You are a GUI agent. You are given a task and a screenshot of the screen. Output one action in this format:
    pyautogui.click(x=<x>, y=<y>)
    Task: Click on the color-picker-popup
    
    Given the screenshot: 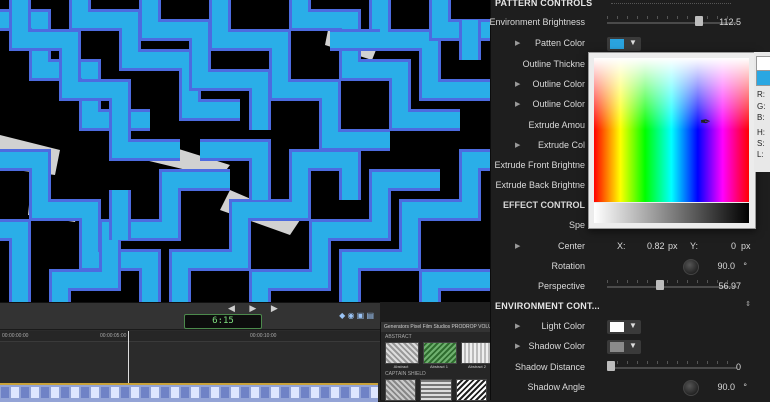 What is the action you would take?
    pyautogui.click(x=672, y=140)
    